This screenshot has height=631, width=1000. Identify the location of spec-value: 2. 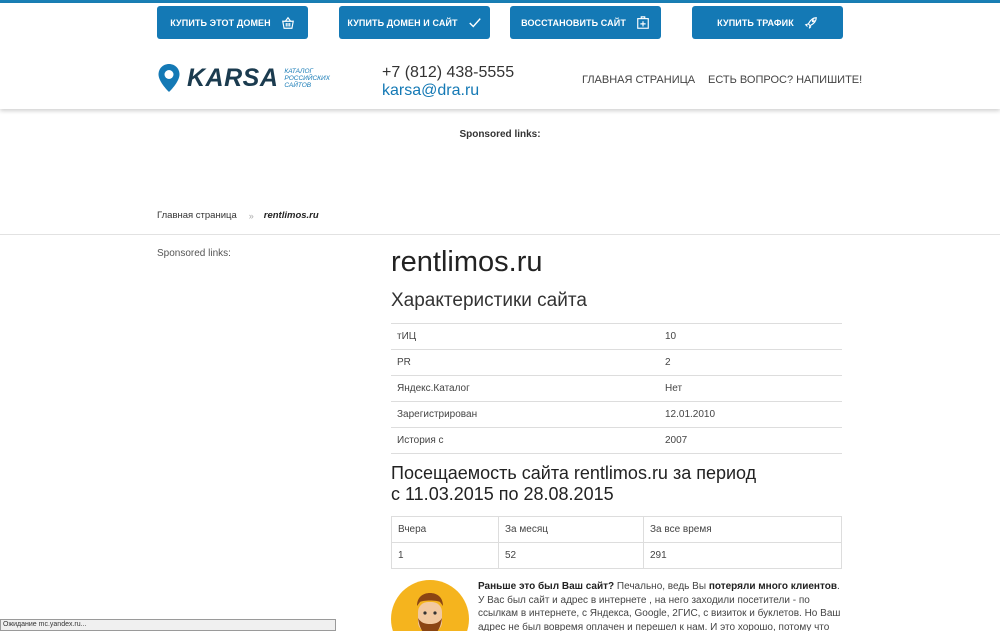
(668, 362).